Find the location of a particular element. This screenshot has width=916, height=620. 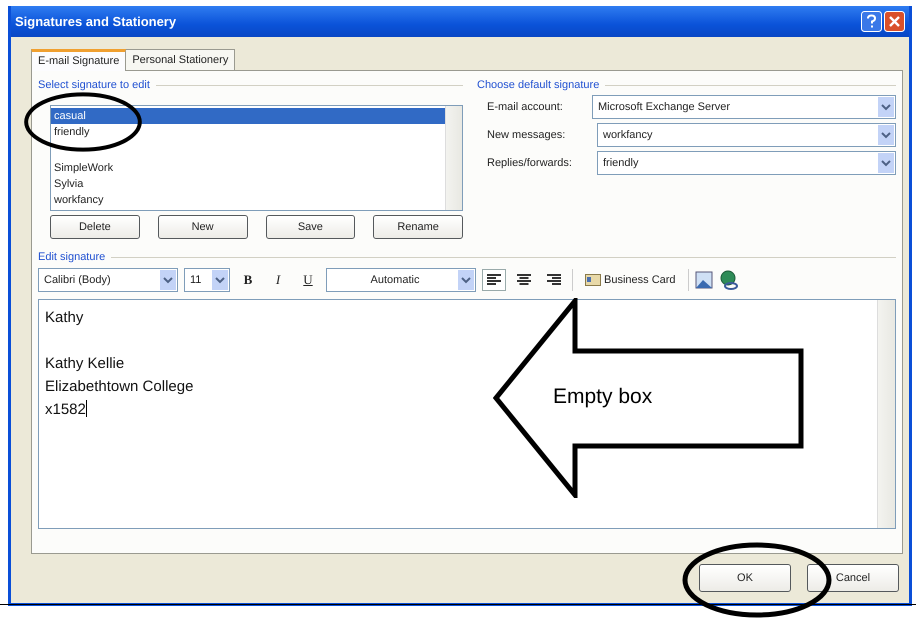

field-label: E-mail account: is located at coordinates (525, 107).